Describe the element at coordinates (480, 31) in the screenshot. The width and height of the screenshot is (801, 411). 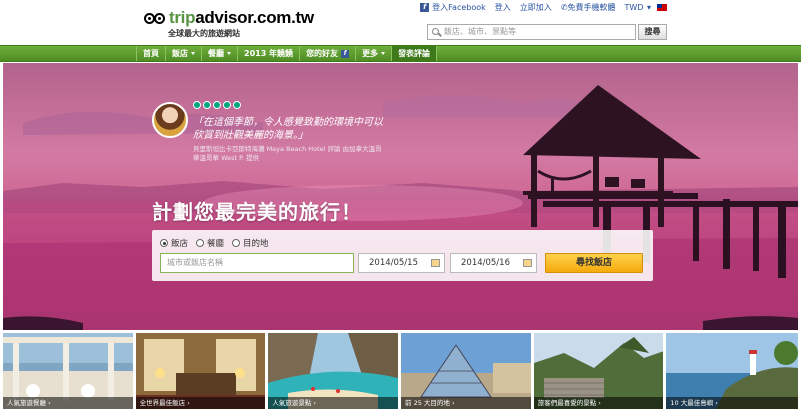
I see `search-placeholder: 飯店、城市、景點等` at that location.